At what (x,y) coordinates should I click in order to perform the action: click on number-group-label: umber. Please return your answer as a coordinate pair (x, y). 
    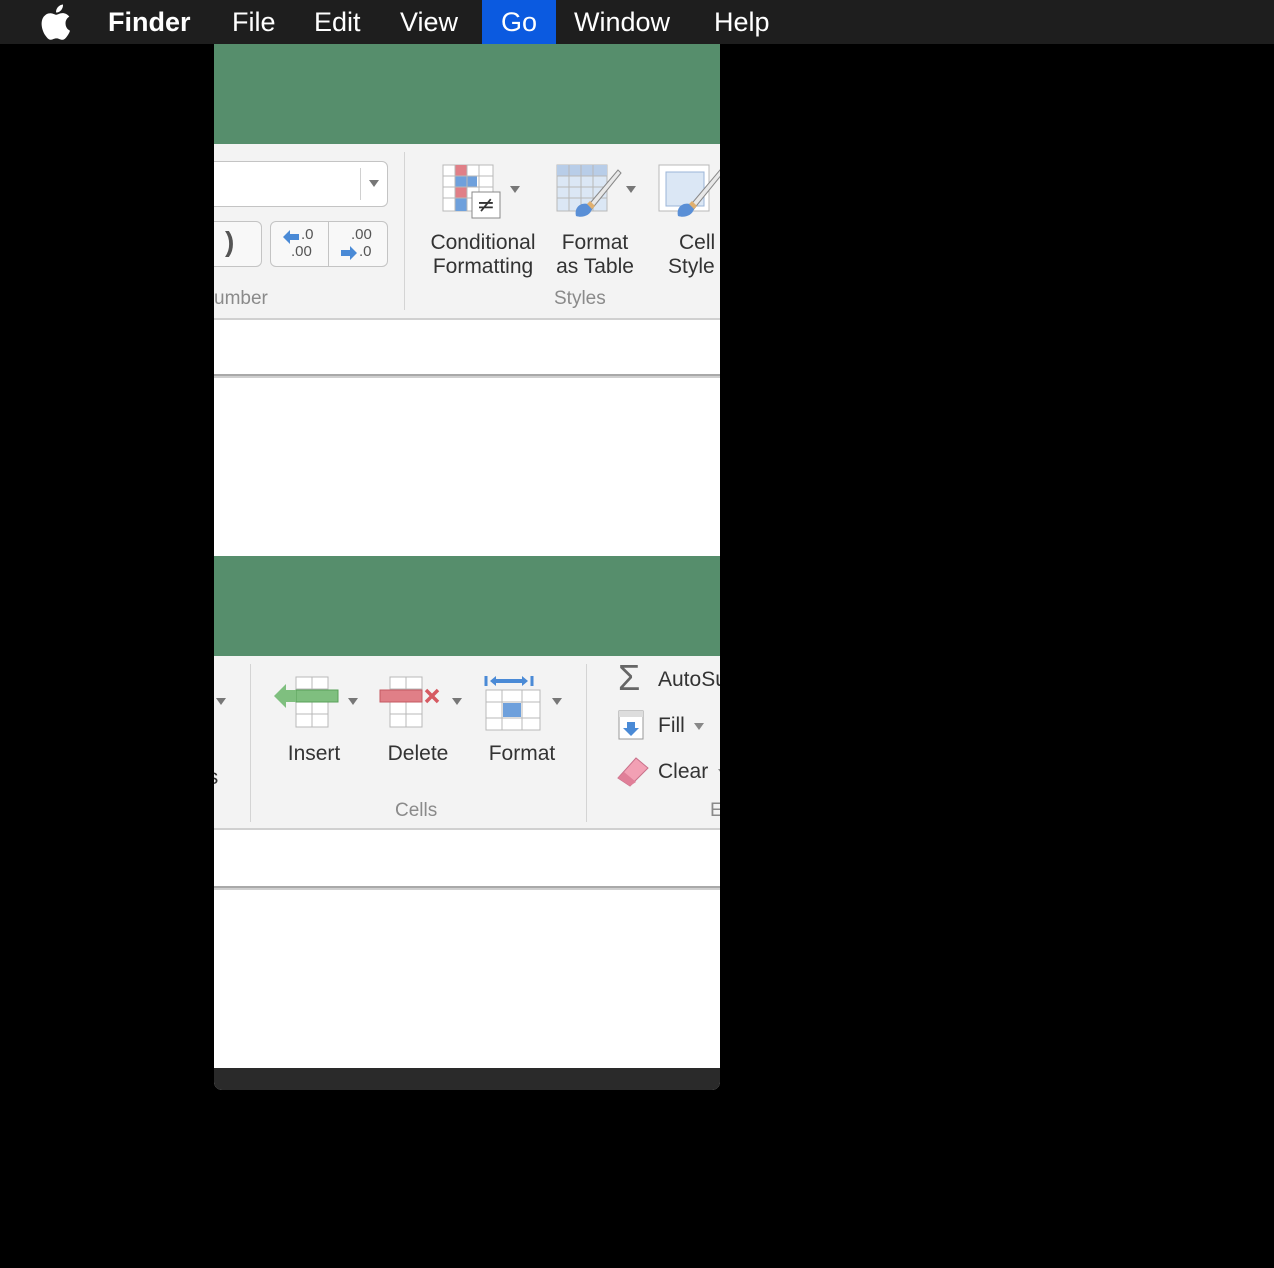
    Looking at the image, I should click on (241, 298).